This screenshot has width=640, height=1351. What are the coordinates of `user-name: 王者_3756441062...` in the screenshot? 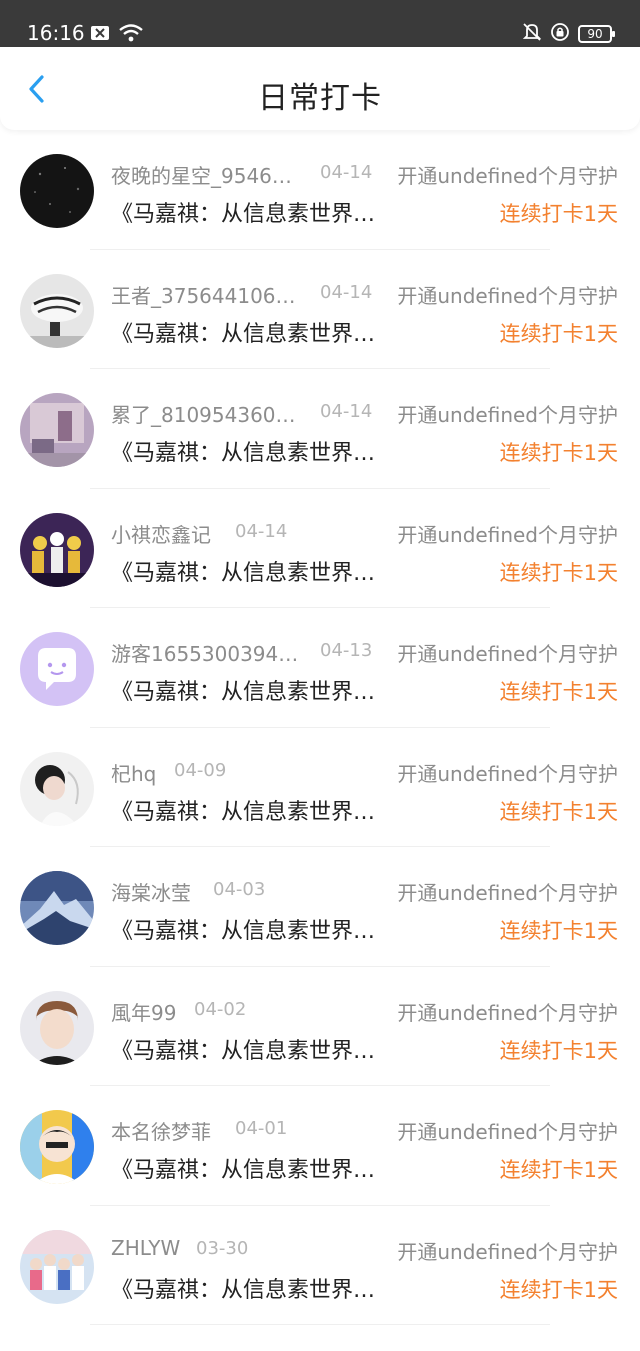 It's located at (206, 295).